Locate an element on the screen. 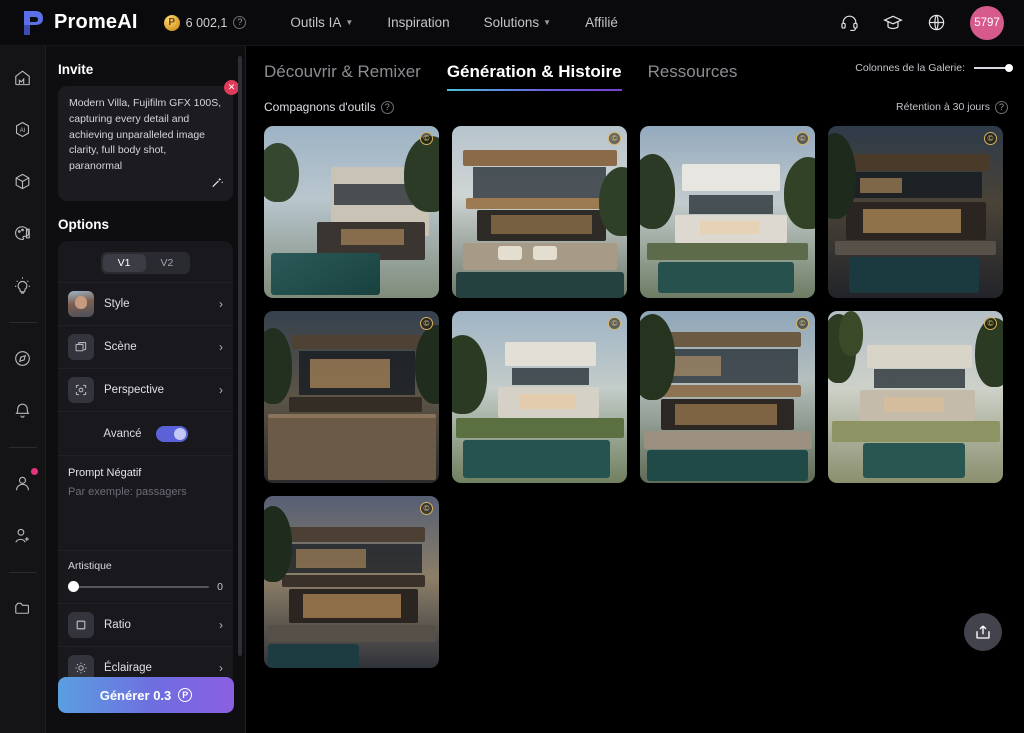 The height and width of the screenshot is (733, 1024). gallery-card-villa-pool-daylight: © is located at coordinates (351, 212).